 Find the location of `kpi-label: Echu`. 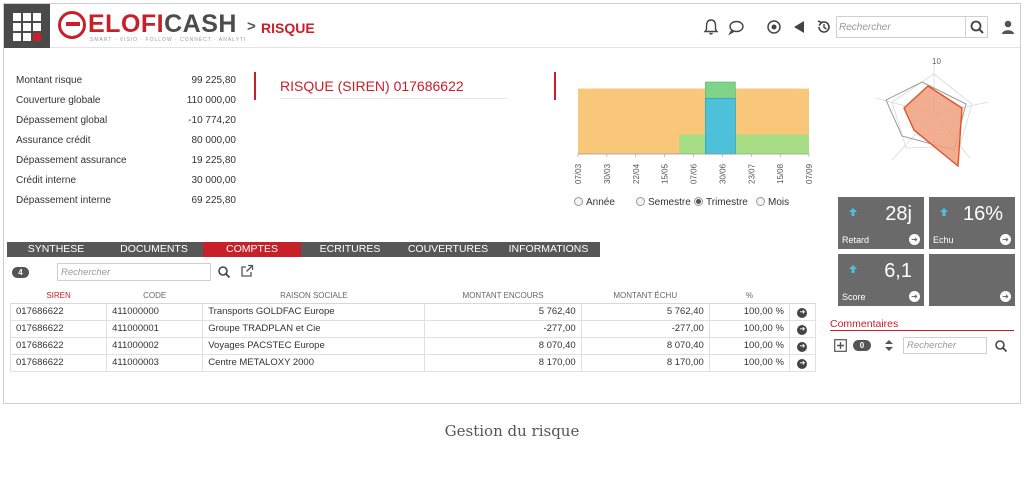

kpi-label: Echu is located at coordinates (943, 240).